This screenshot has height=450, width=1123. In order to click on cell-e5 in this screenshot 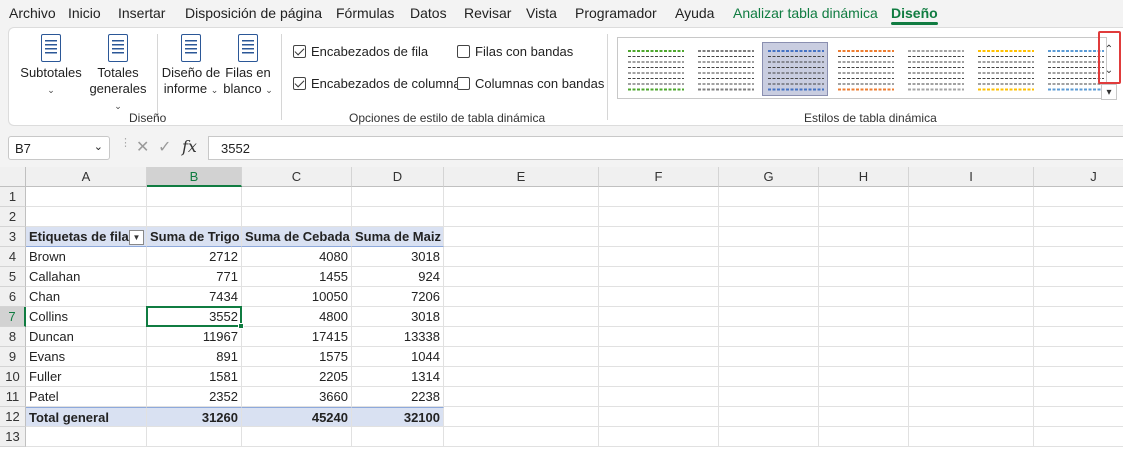, I will do `click(521, 277)`.